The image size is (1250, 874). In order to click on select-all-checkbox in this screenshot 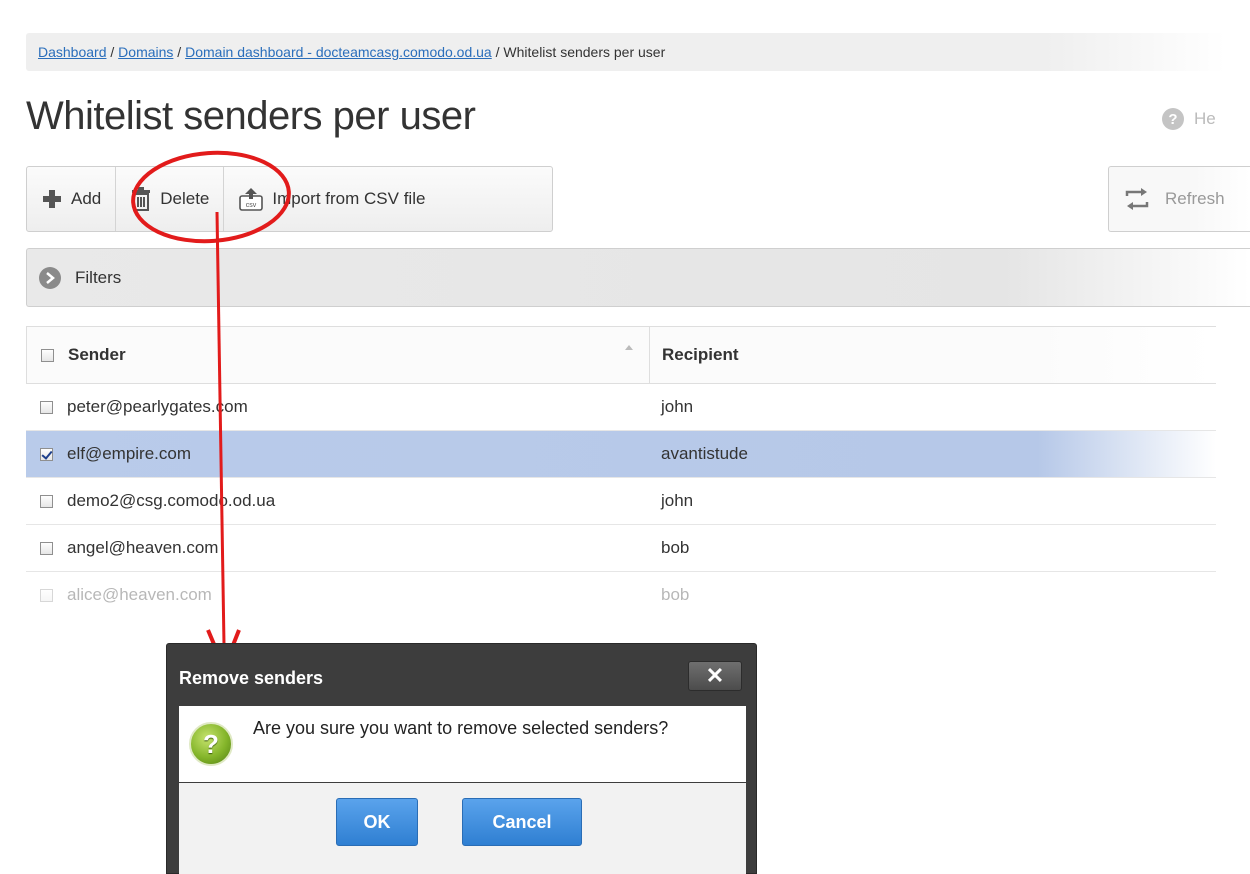, I will do `click(47, 355)`.